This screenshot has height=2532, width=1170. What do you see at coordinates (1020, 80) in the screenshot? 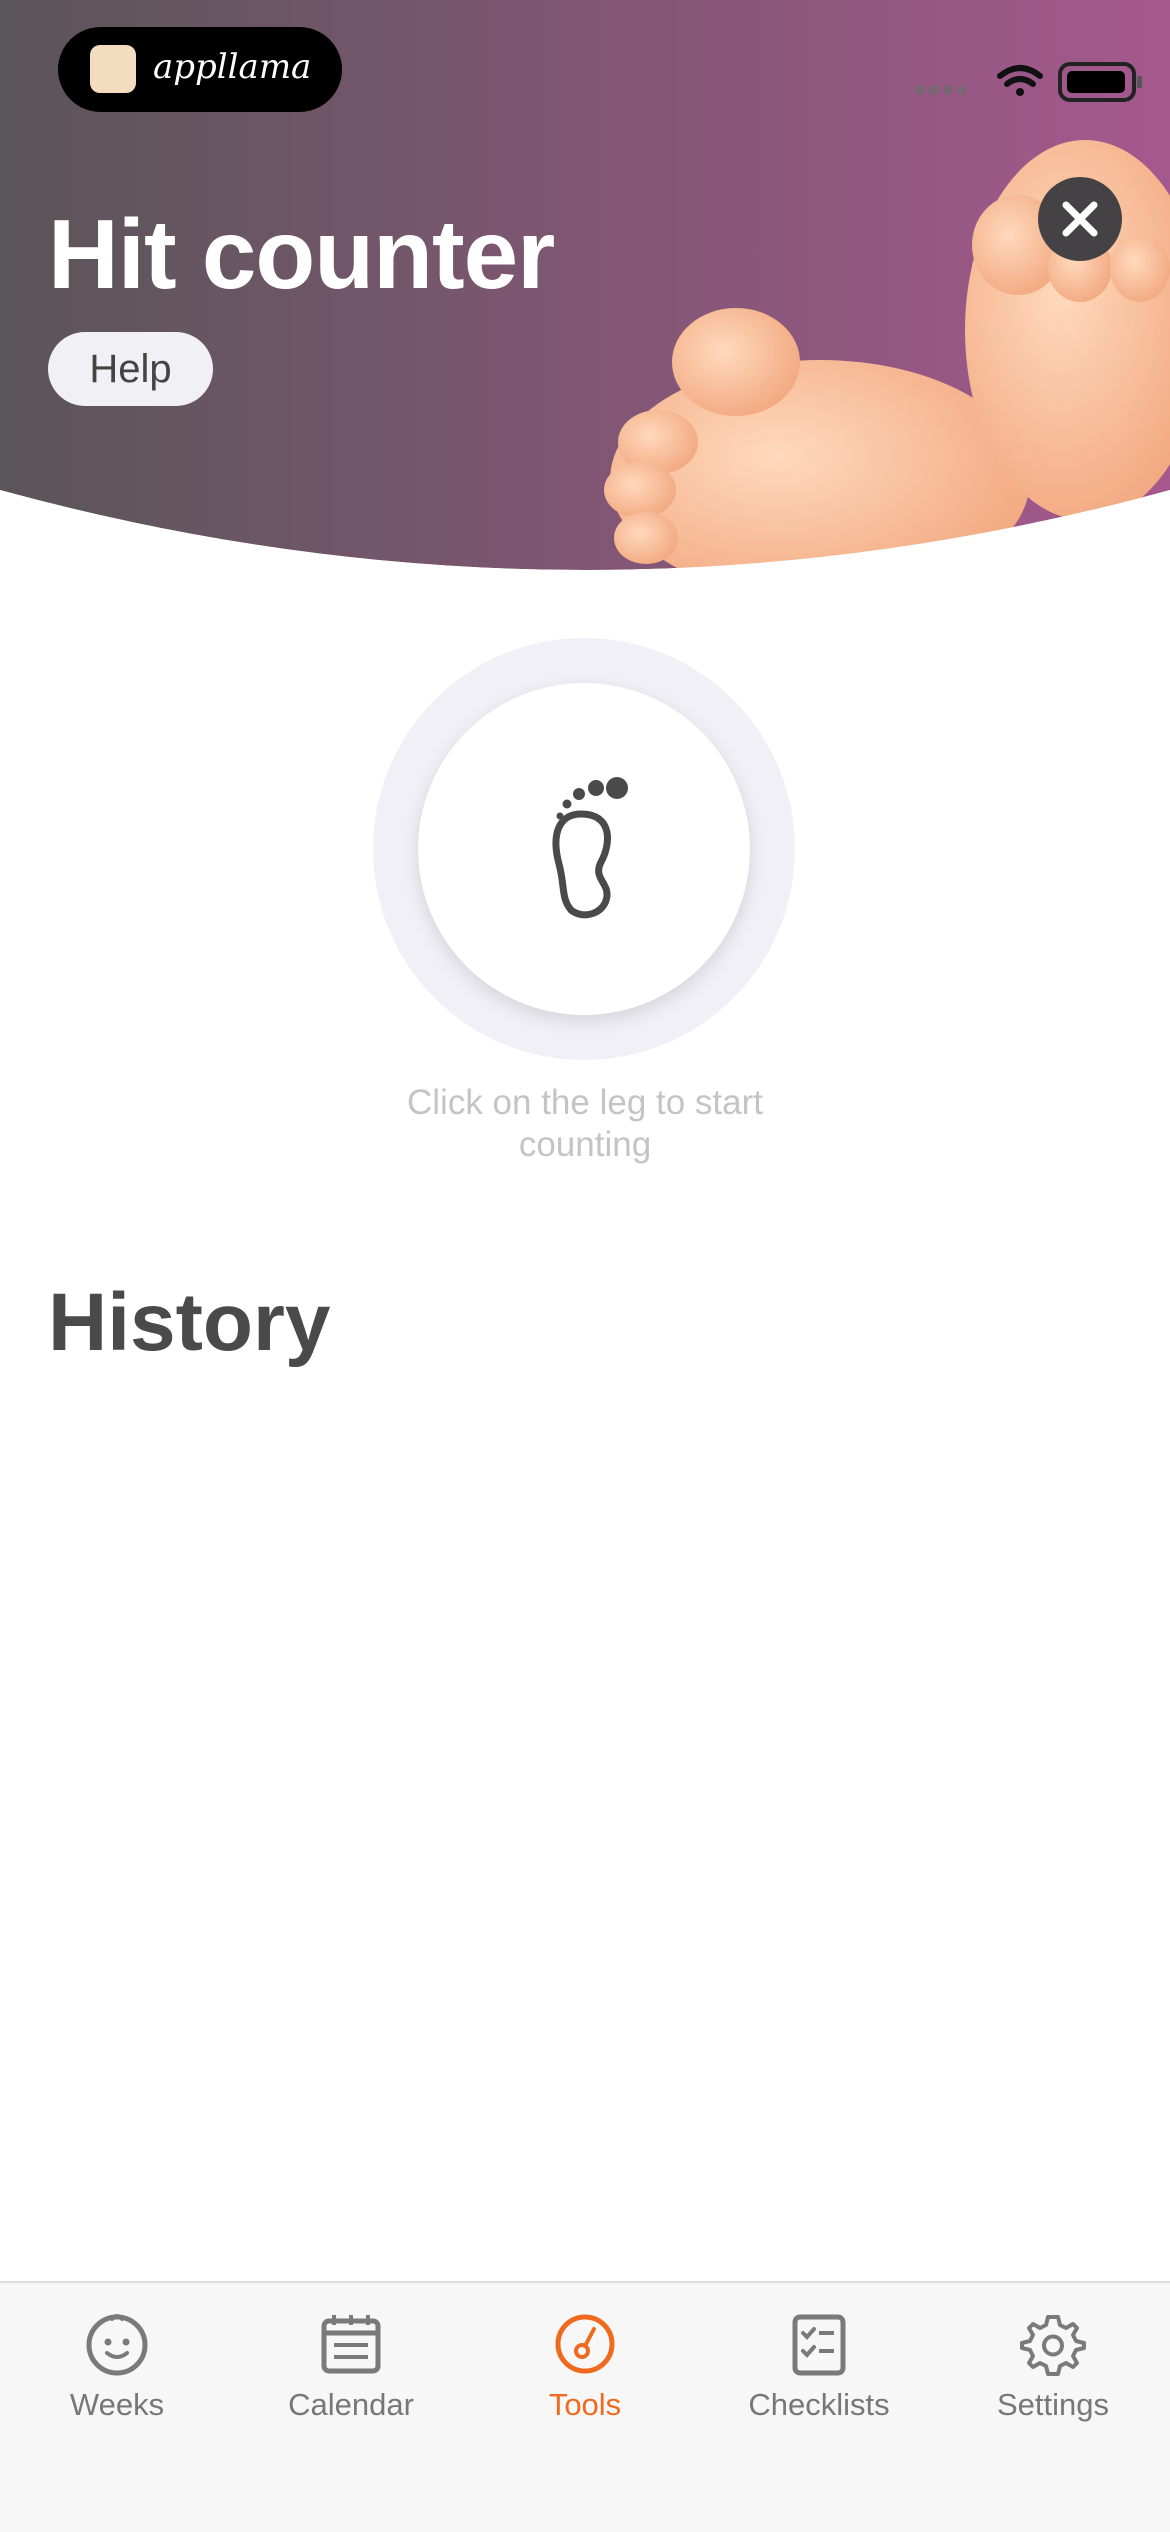
I see `wifi-icon` at bounding box center [1020, 80].